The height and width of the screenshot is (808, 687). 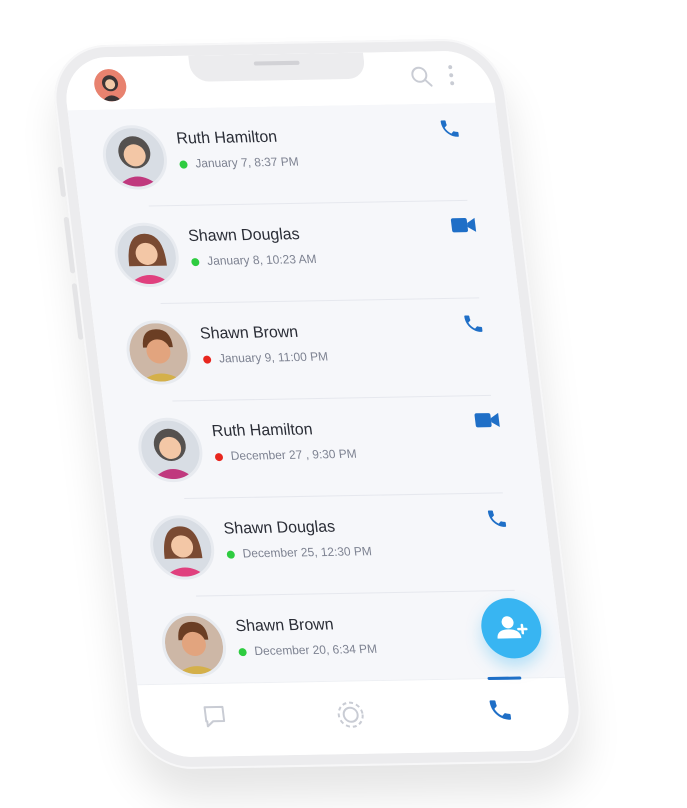 I want to click on call-time: December 27 , 9:30 PM, so click(x=285, y=455).